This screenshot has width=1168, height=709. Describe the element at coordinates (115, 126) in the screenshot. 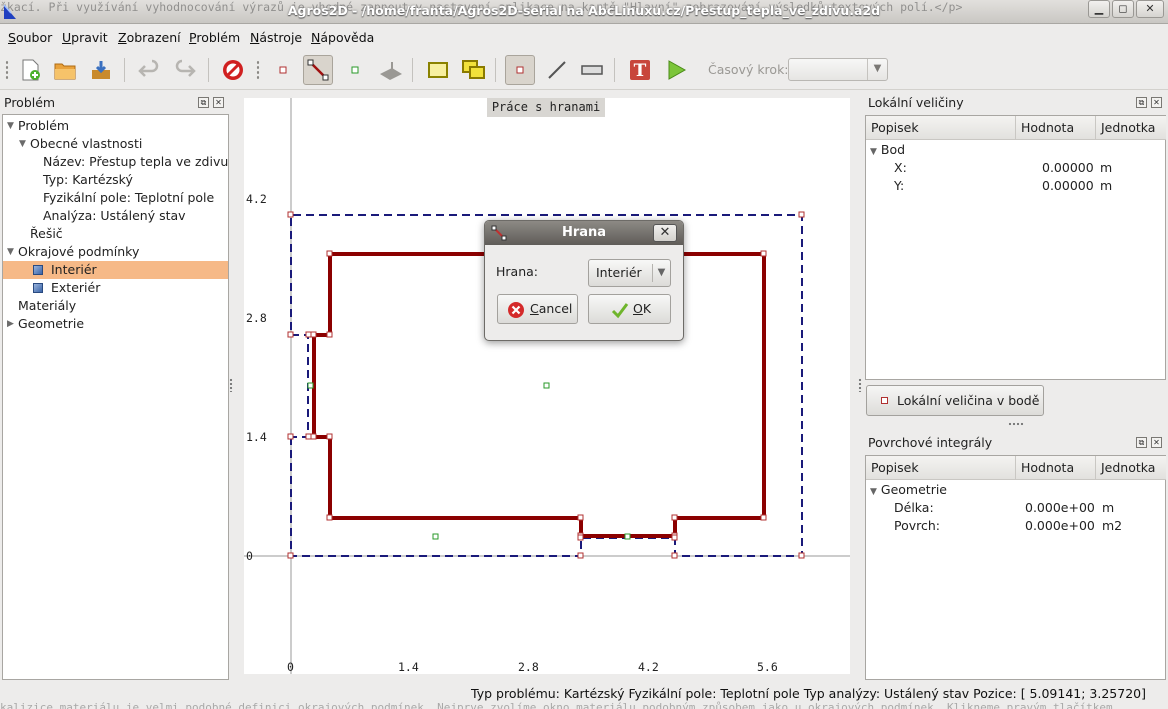

I see `tree-item: ▼ Problém` at that location.